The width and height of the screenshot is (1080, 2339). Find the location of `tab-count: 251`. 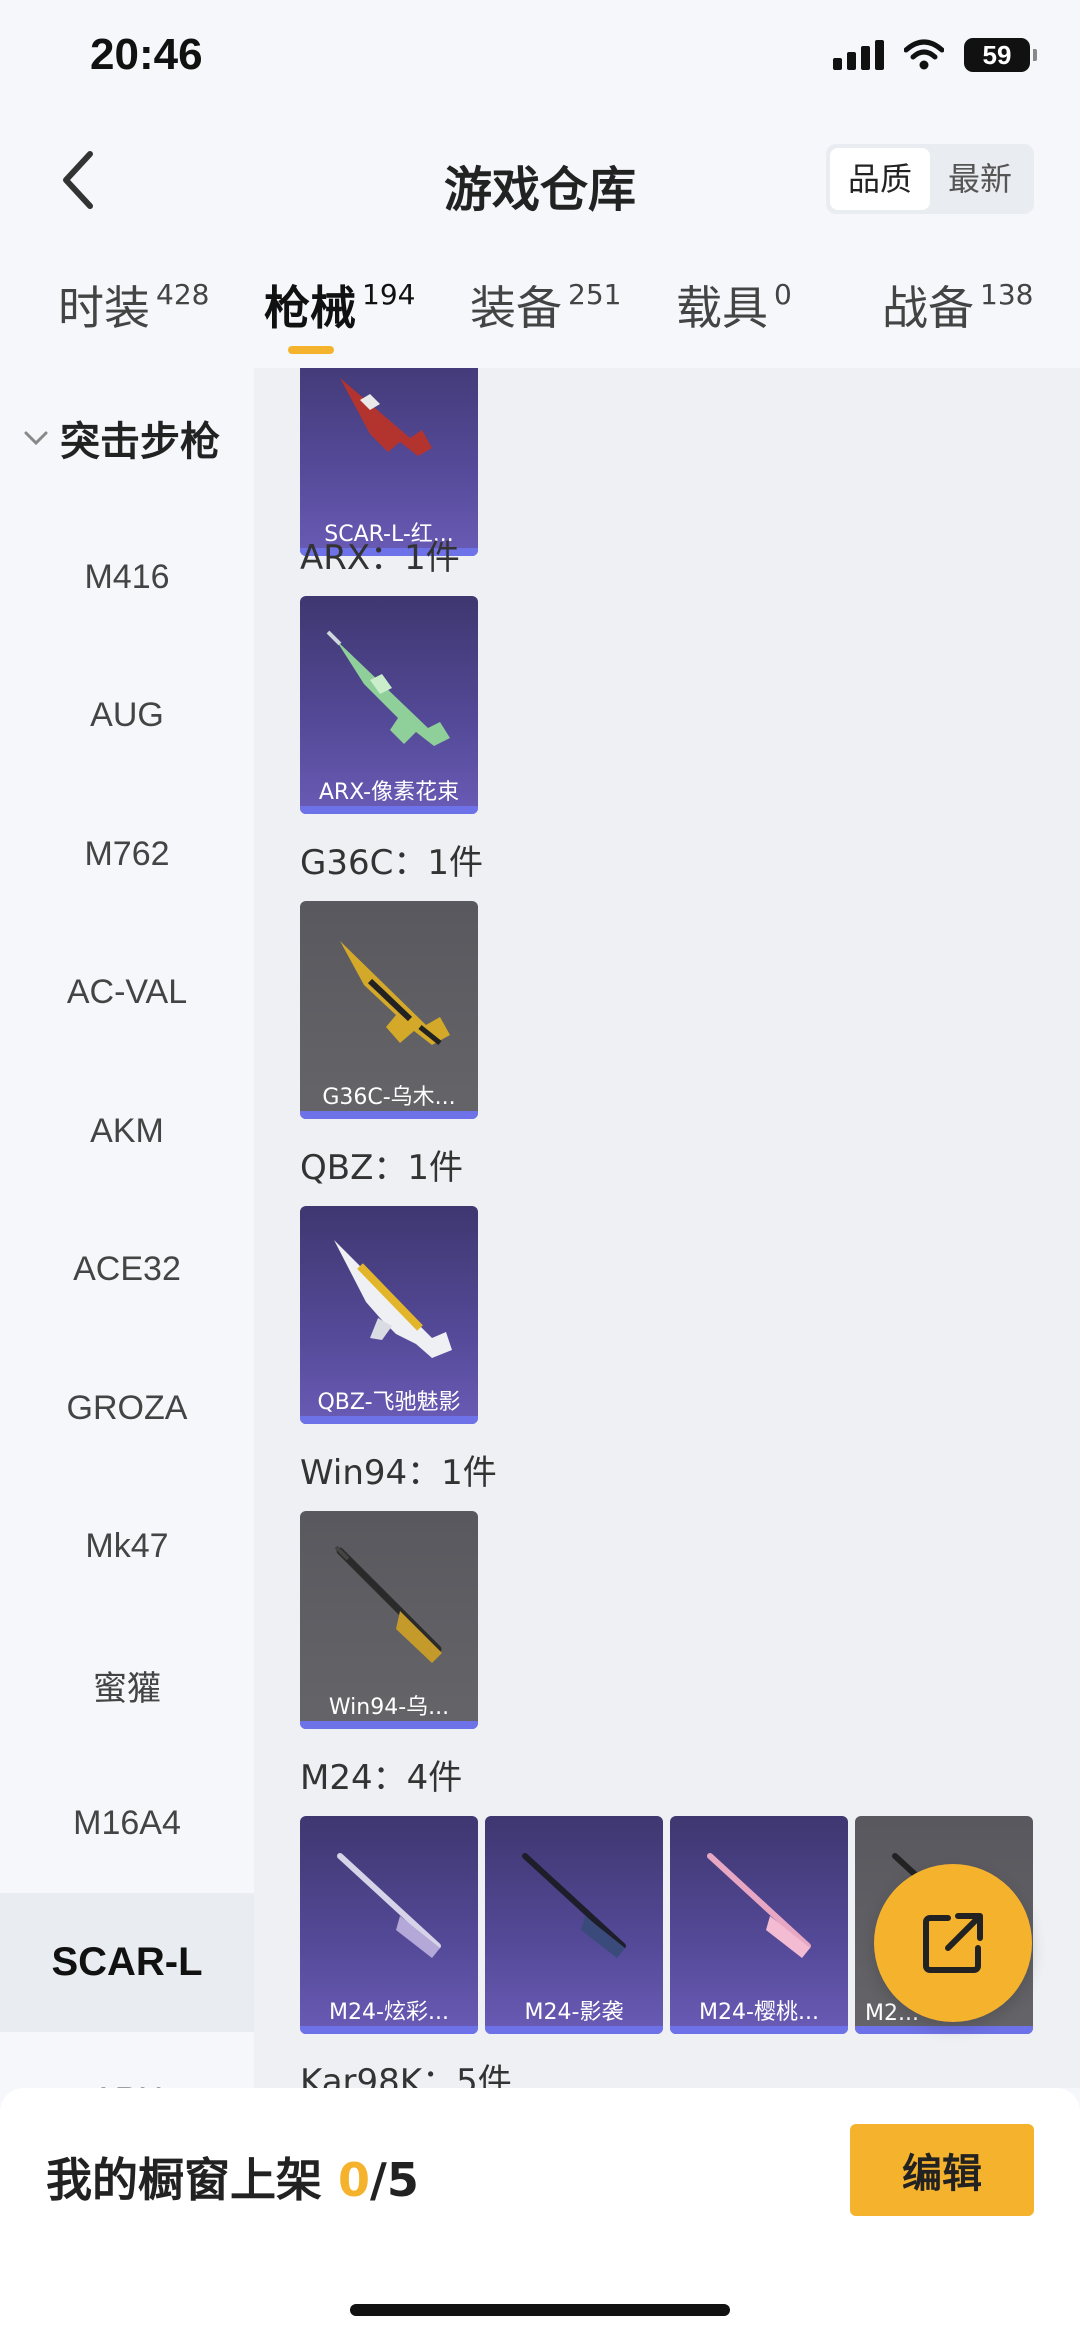

tab-count: 251 is located at coordinates (595, 294).